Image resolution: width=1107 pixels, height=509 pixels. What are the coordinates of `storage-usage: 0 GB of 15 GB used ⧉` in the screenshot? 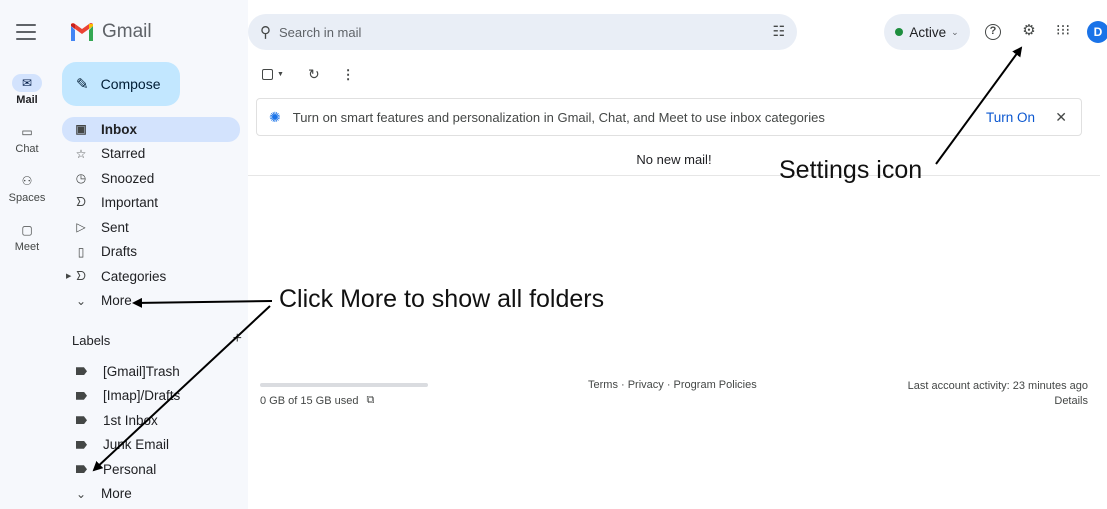 It's located at (317, 400).